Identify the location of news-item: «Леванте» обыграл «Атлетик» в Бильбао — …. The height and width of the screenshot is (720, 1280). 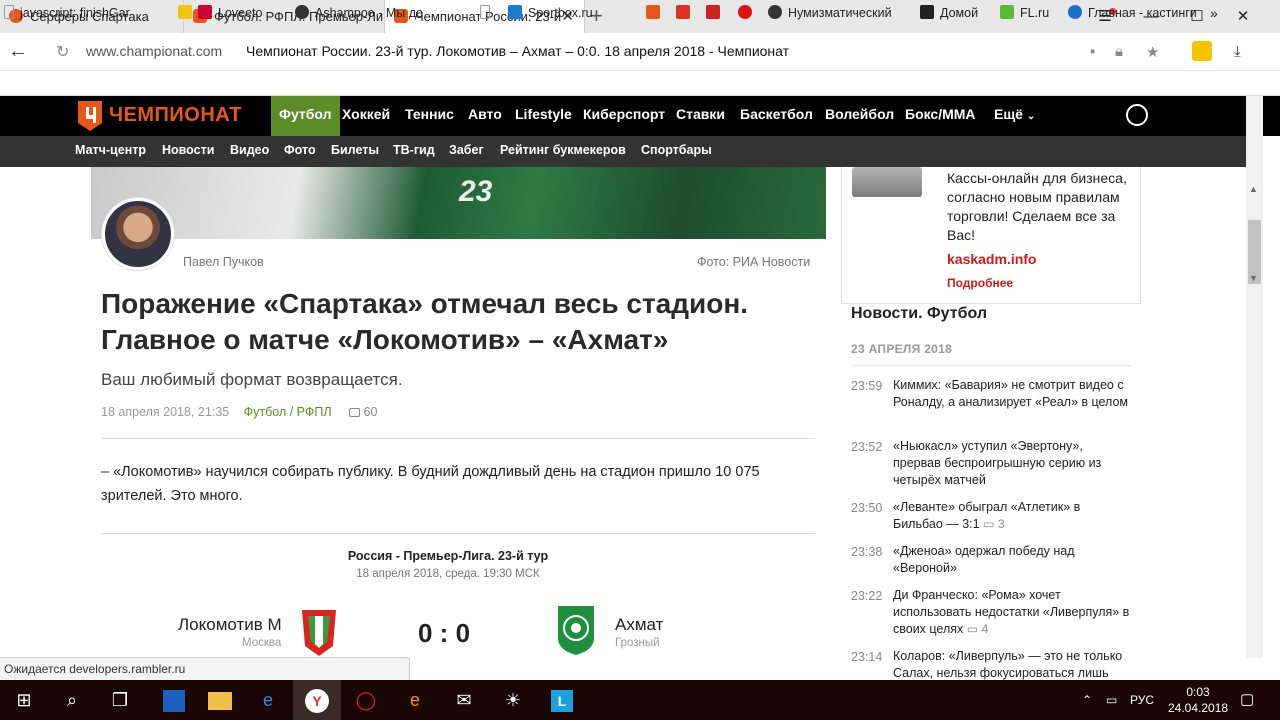
(1013, 516).